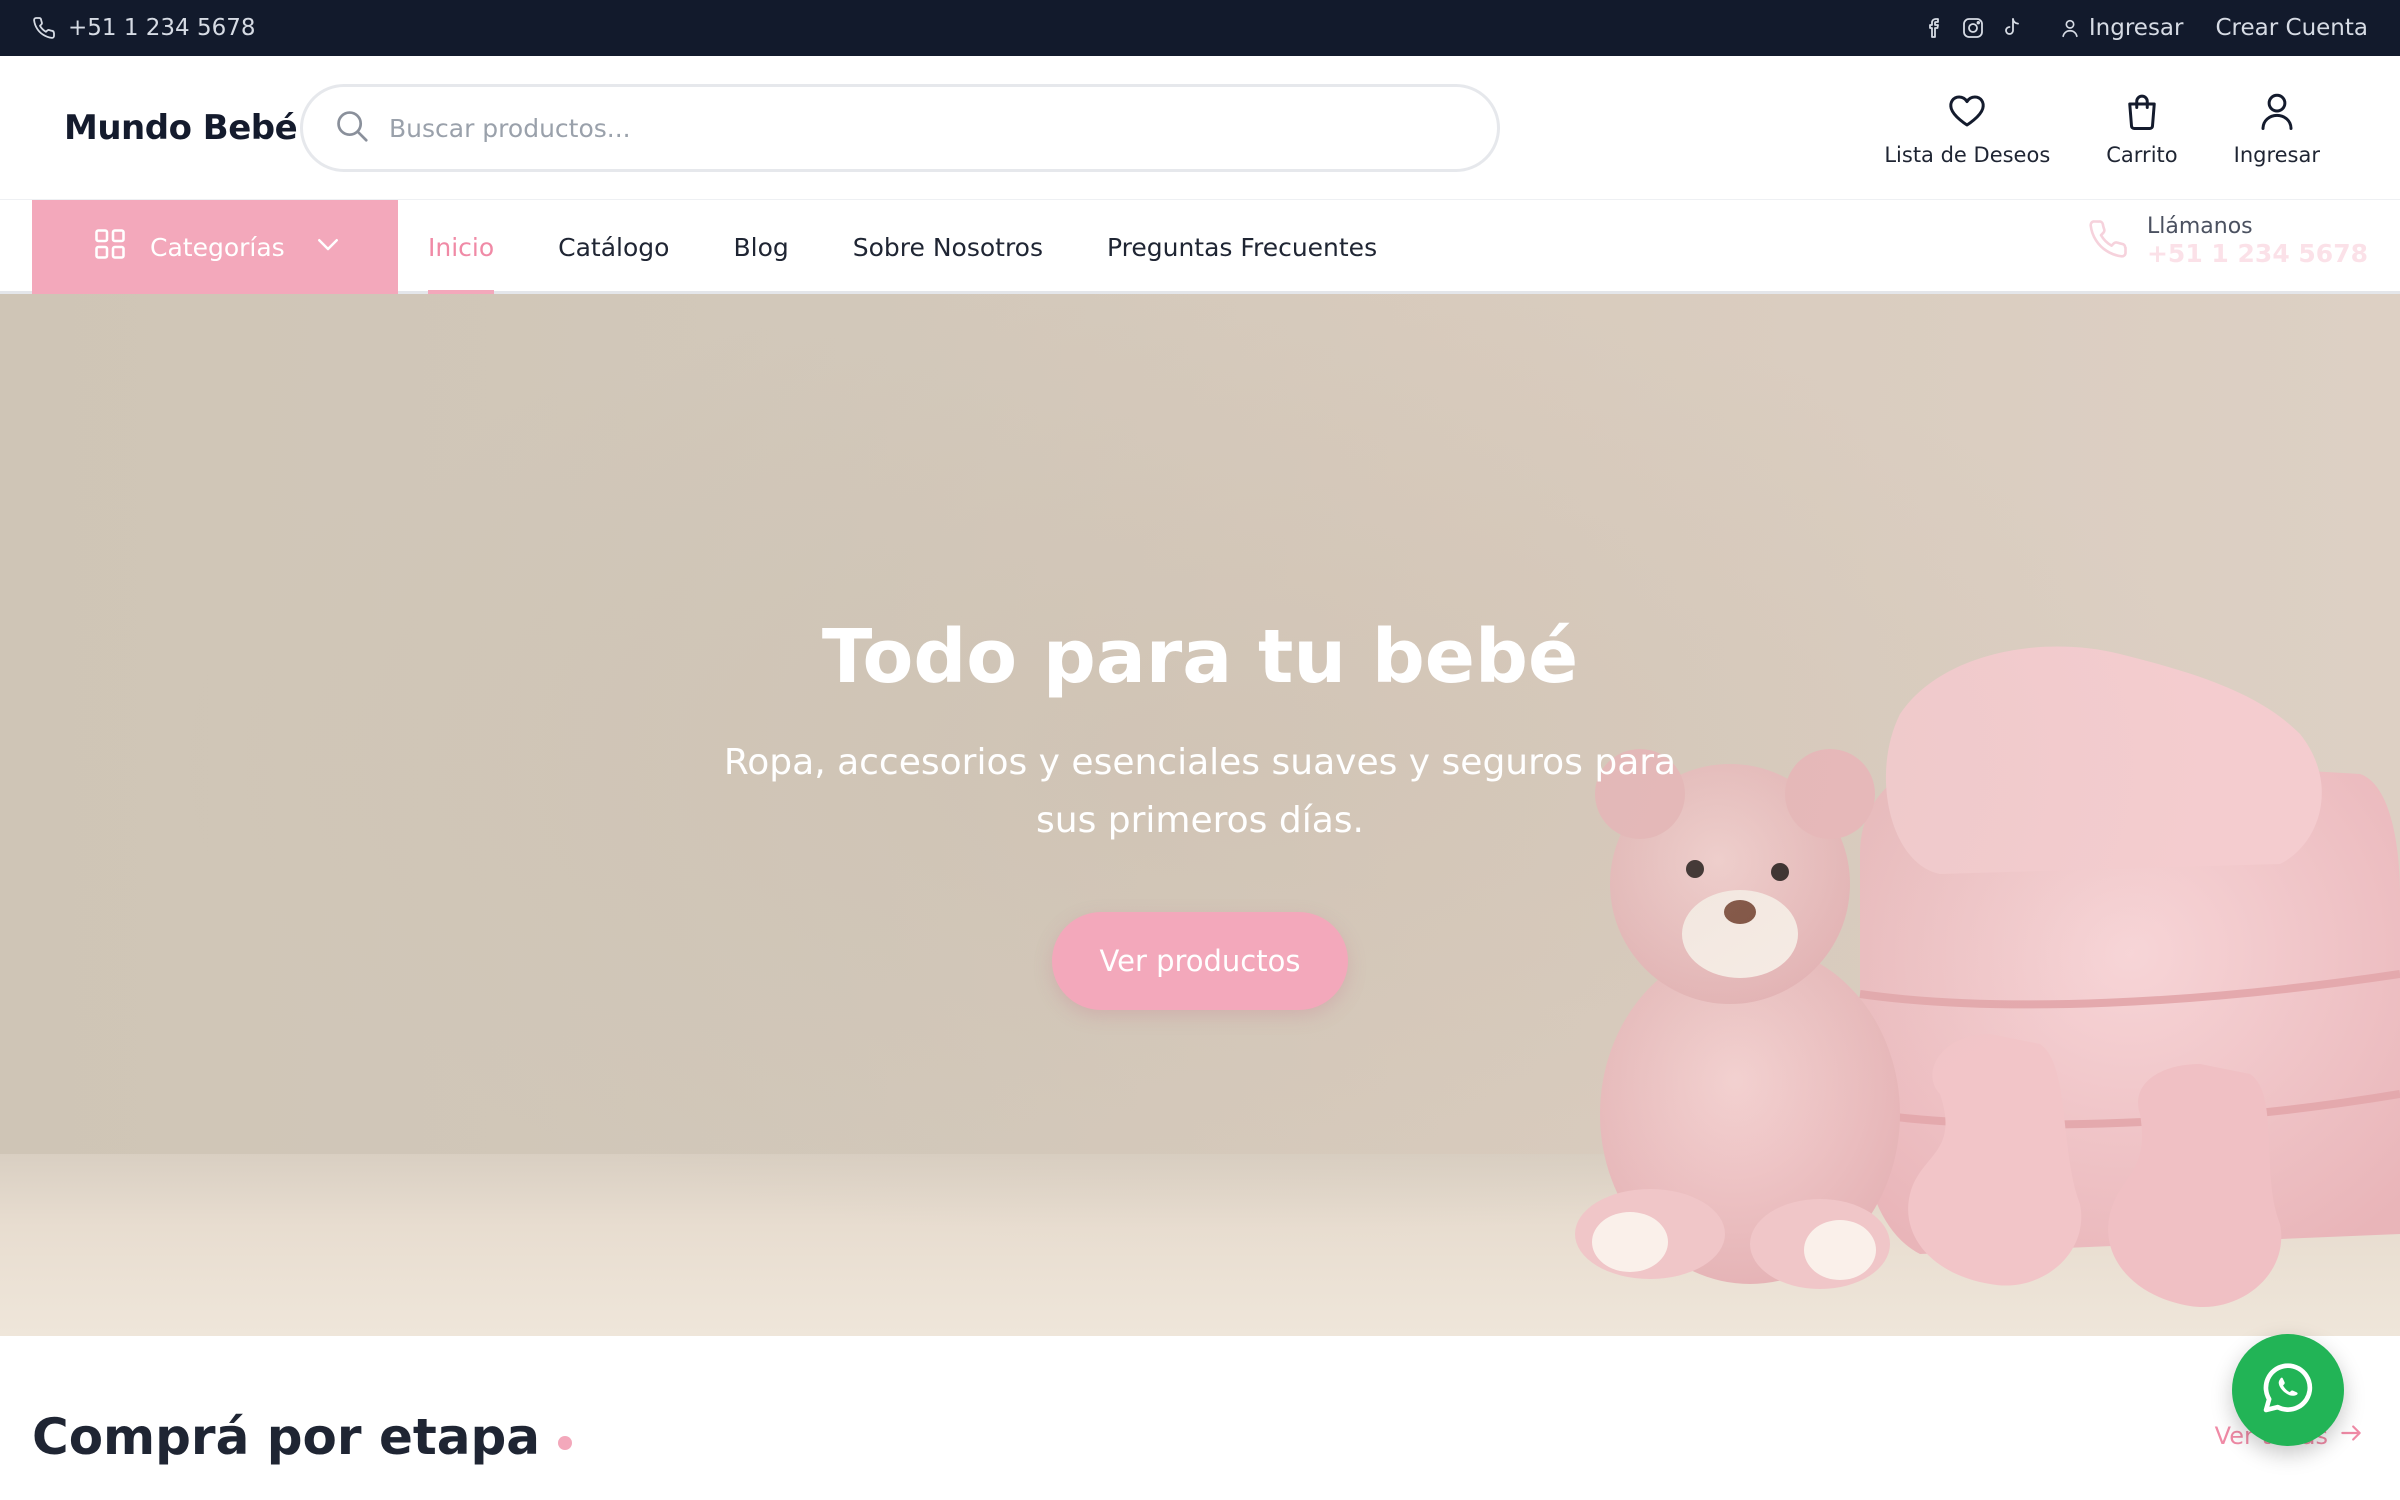 The image size is (2400, 1500). Describe the element at coordinates (181, 128) in the screenshot. I see `site-logo: Mundo Bebé` at that location.